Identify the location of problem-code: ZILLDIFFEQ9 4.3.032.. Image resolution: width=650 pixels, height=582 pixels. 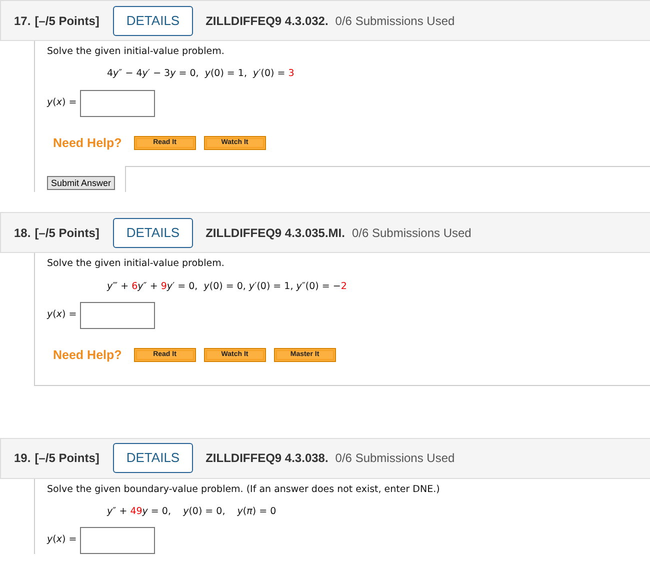
(267, 21).